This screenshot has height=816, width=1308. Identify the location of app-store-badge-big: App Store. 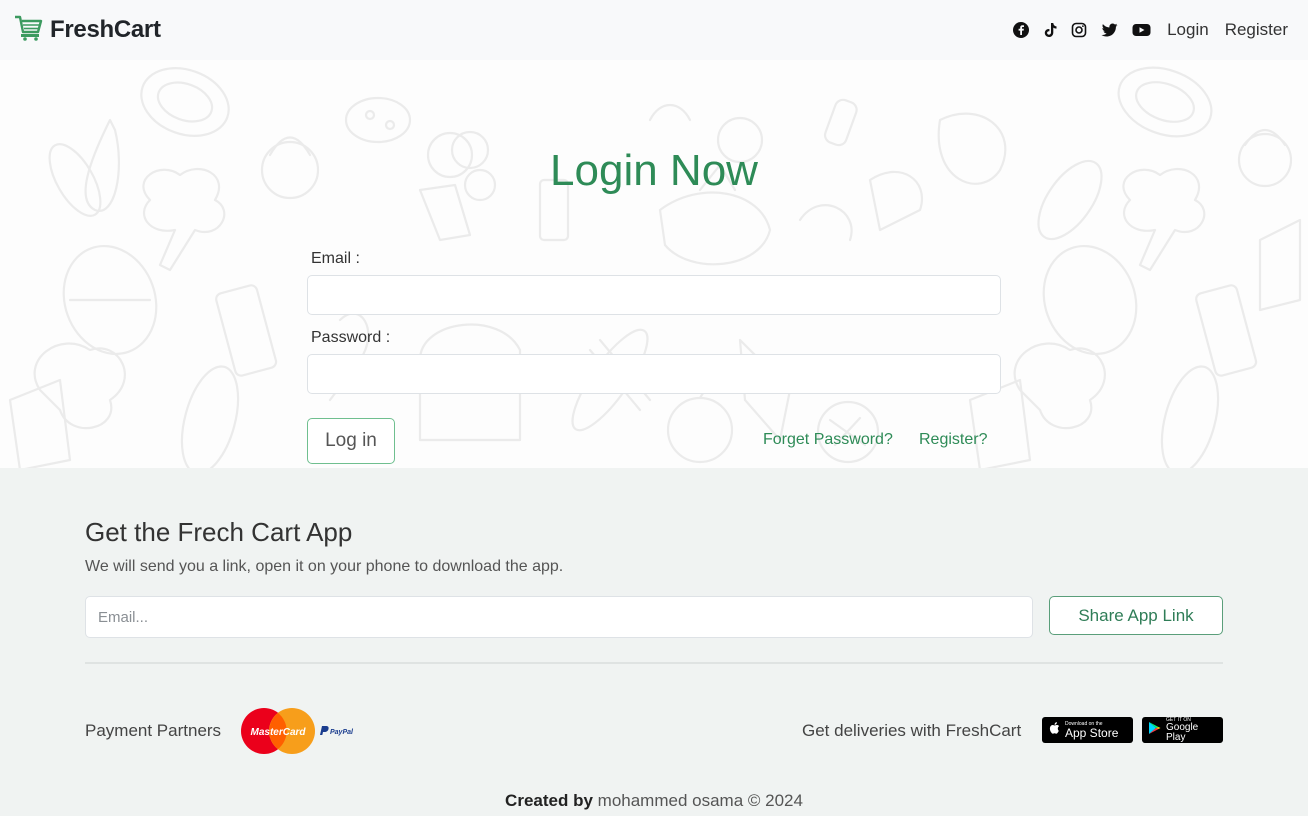
(1092, 732).